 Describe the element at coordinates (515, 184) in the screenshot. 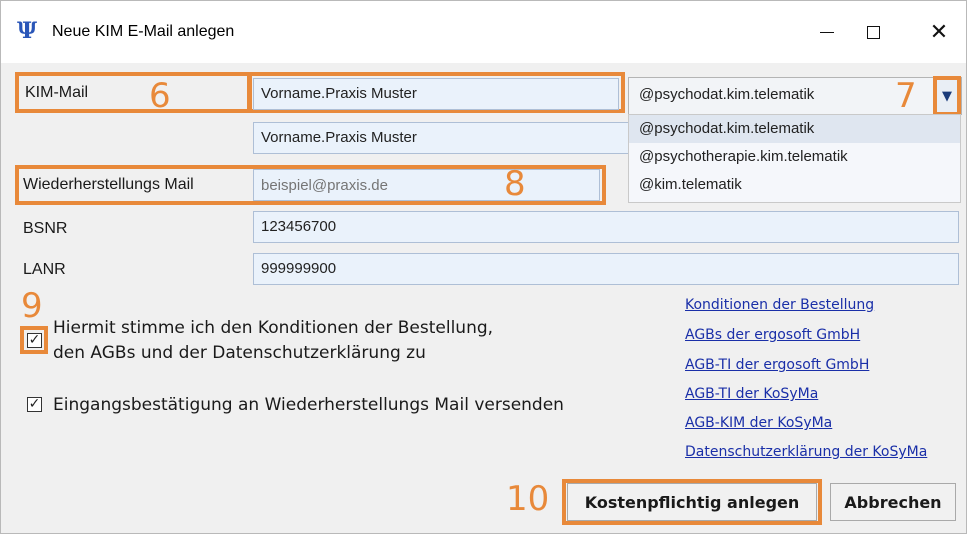

I see `callout-number-8: 8` at that location.